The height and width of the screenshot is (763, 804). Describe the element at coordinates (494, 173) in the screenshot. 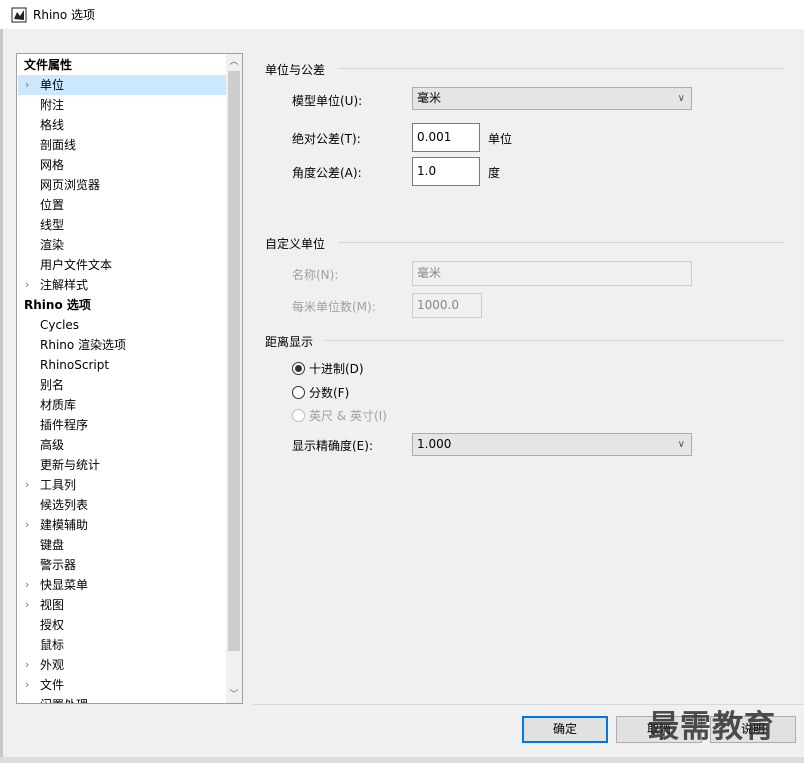

I see `angle-tolerance-unit: 度` at that location.